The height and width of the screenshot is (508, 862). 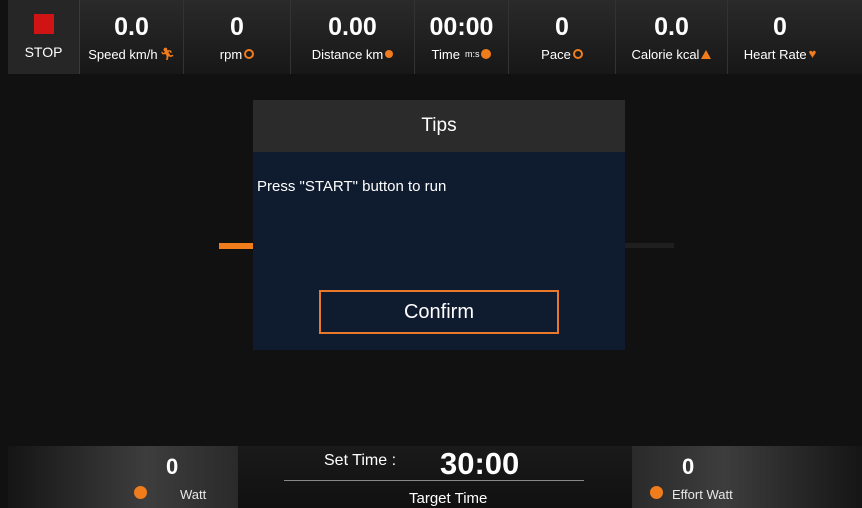 What do you see at coordinates (131, 26) in the screenshot?
I see `speed-value: 0.0` at bounding box center [131, 26].